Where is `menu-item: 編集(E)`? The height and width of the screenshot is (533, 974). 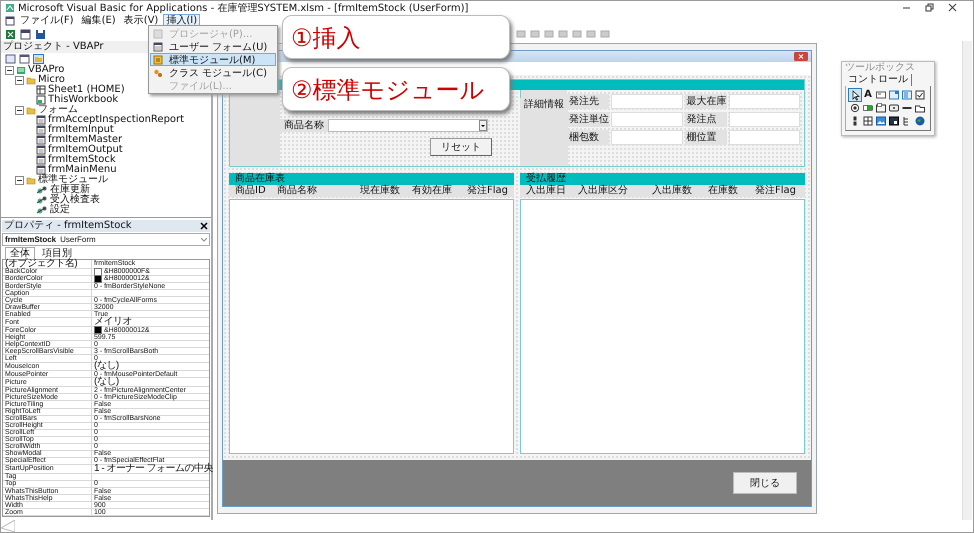
menu-item: 編集(E) is located at coordinates (98, 20).